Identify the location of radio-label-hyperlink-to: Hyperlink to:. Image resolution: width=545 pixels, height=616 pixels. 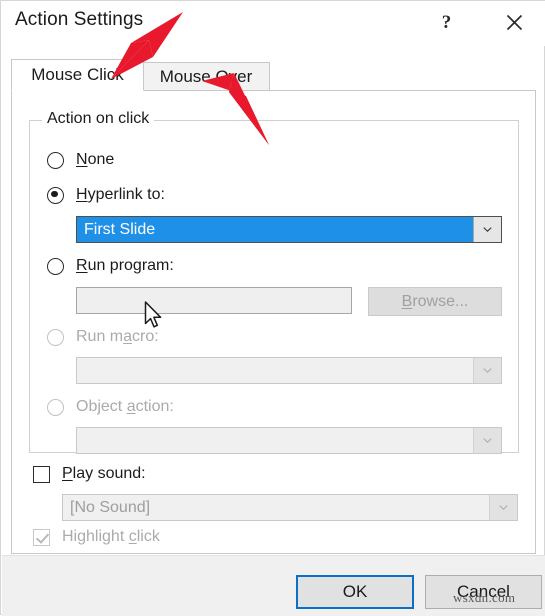
(120, 194).